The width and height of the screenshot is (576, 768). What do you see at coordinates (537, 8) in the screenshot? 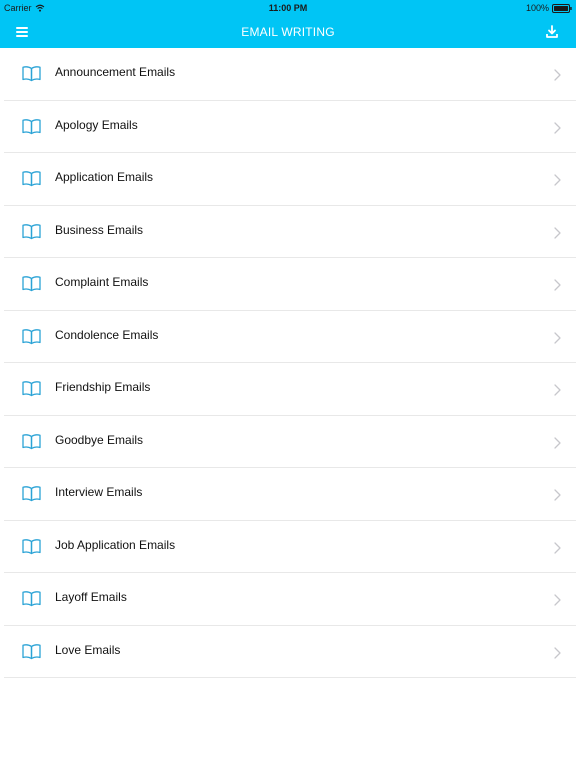
I see `battery-percent: 100%` at bounding box center [537, 8].